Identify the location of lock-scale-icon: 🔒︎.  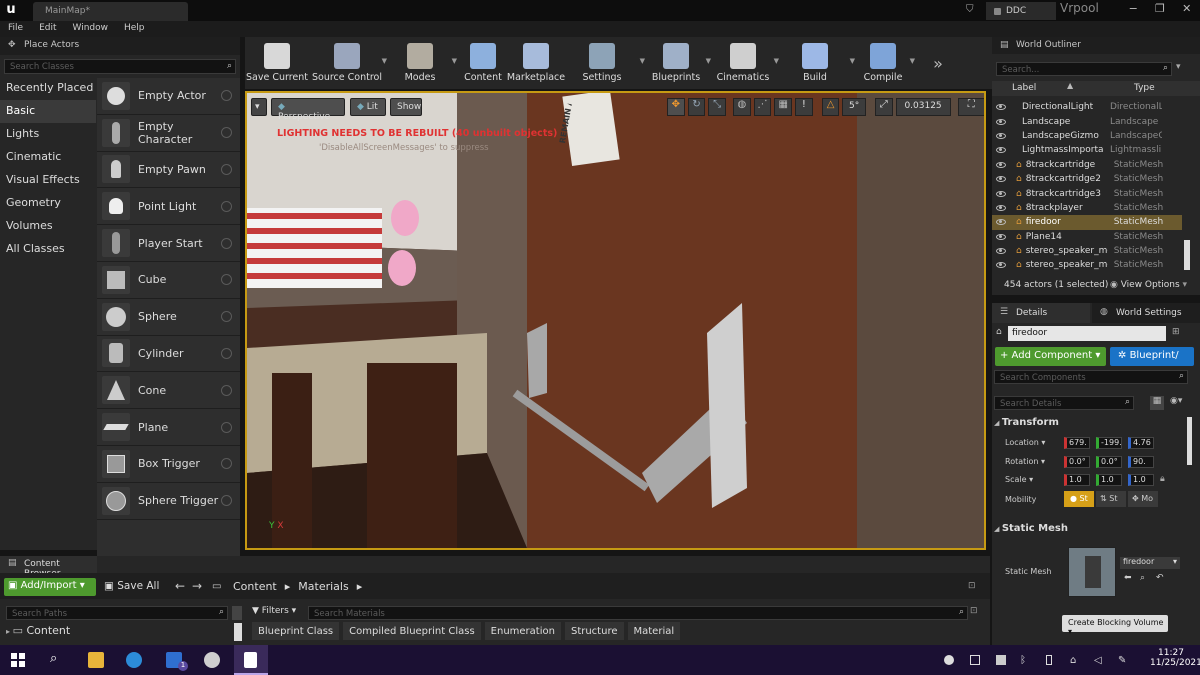
(1162, 479).